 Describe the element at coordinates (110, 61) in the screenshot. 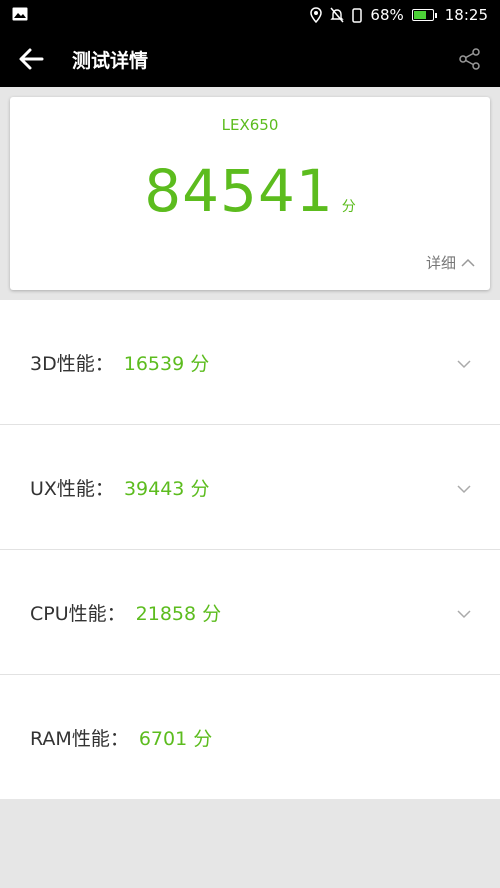

I see `page-title: 测试详情` at that location.